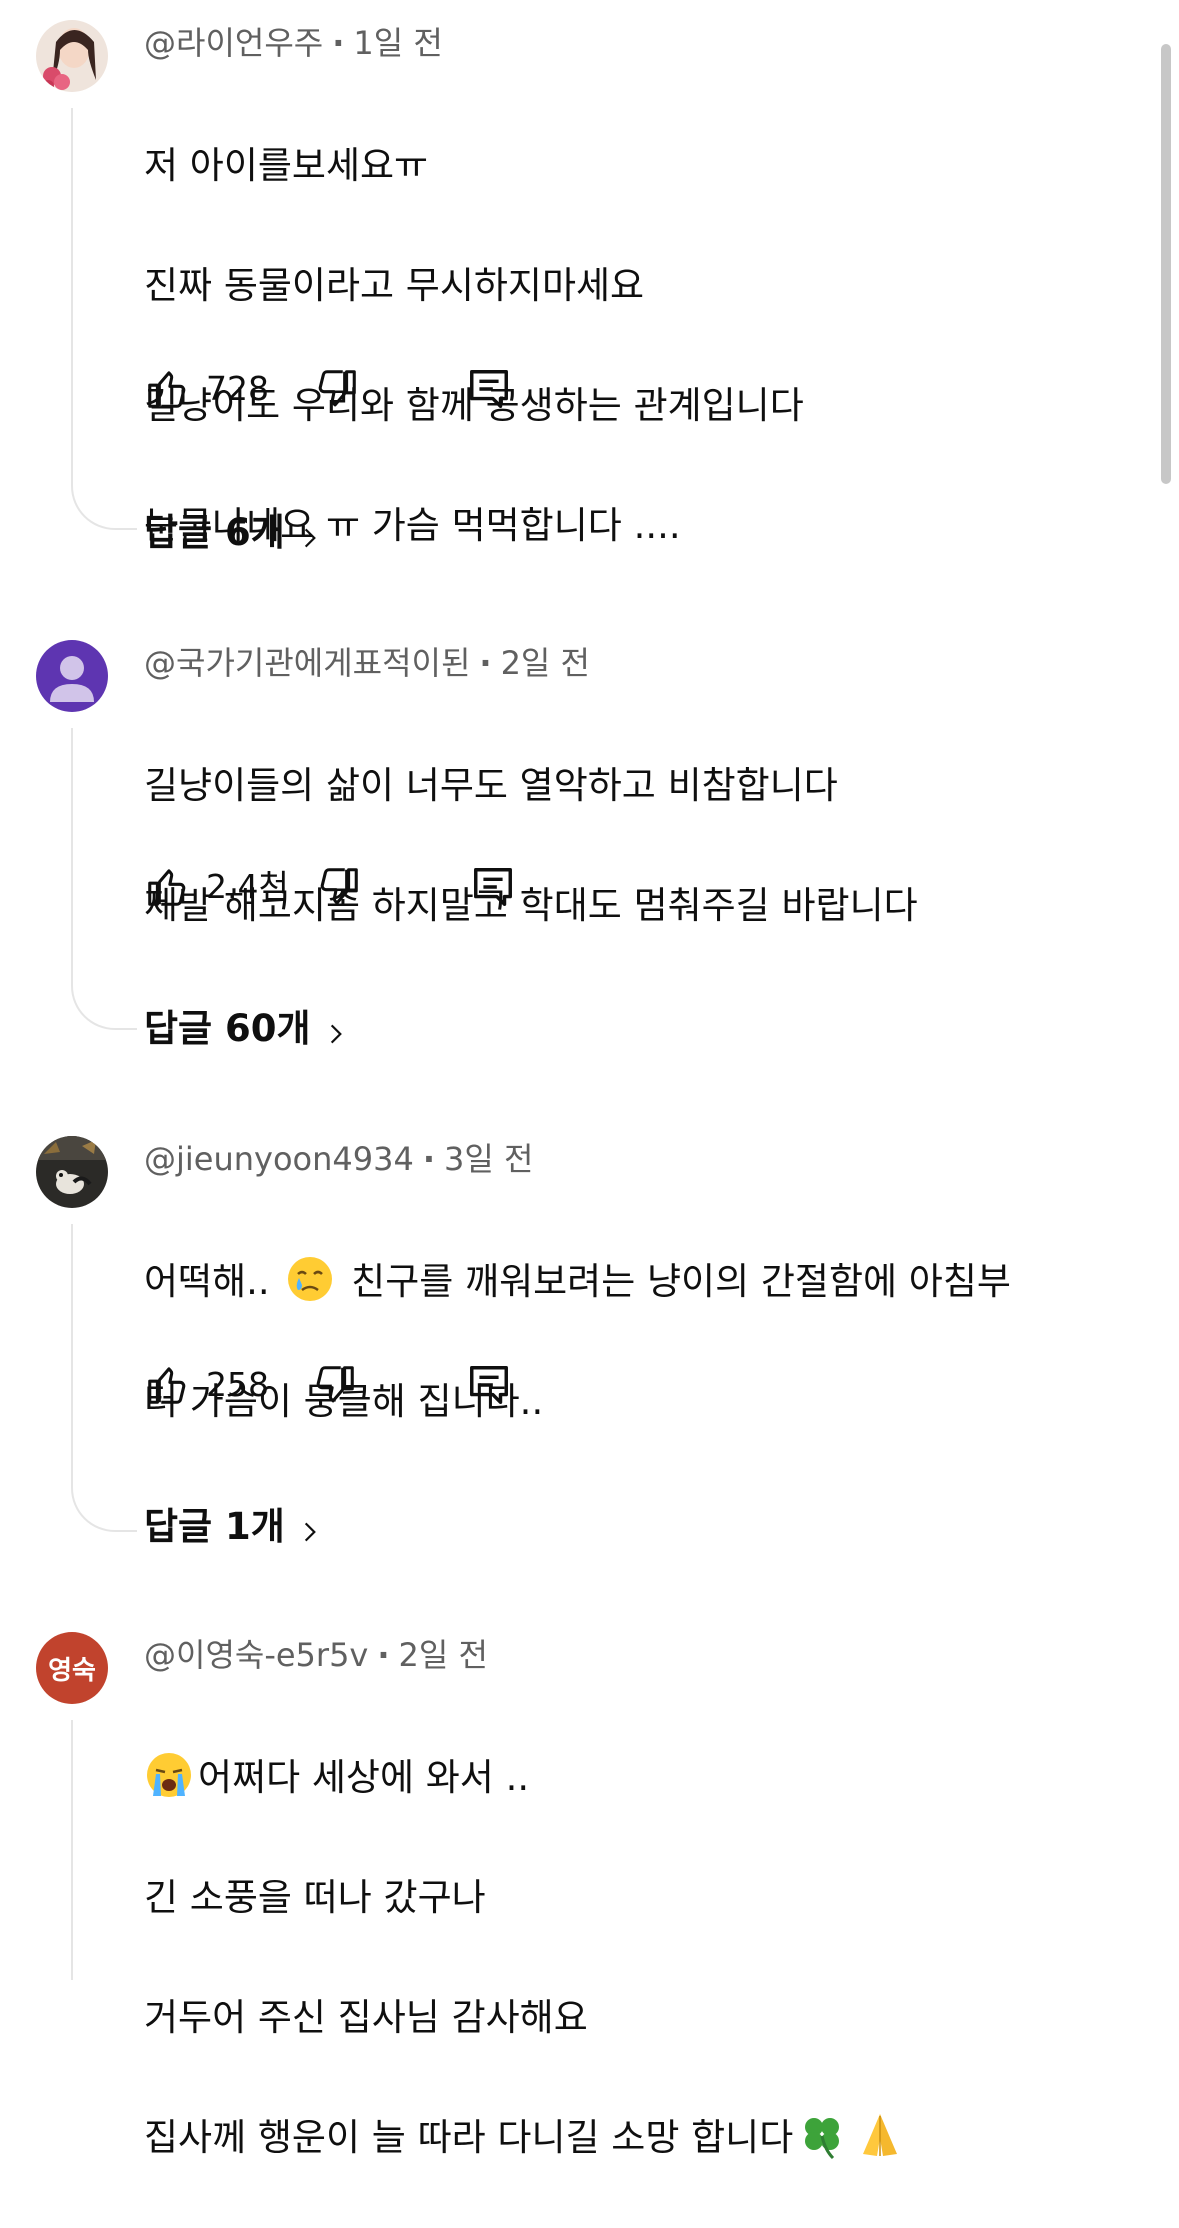 This screenshot has width=1179, height=2228. I want to click on loudly-crying-face-icon, so click(169, 1775).